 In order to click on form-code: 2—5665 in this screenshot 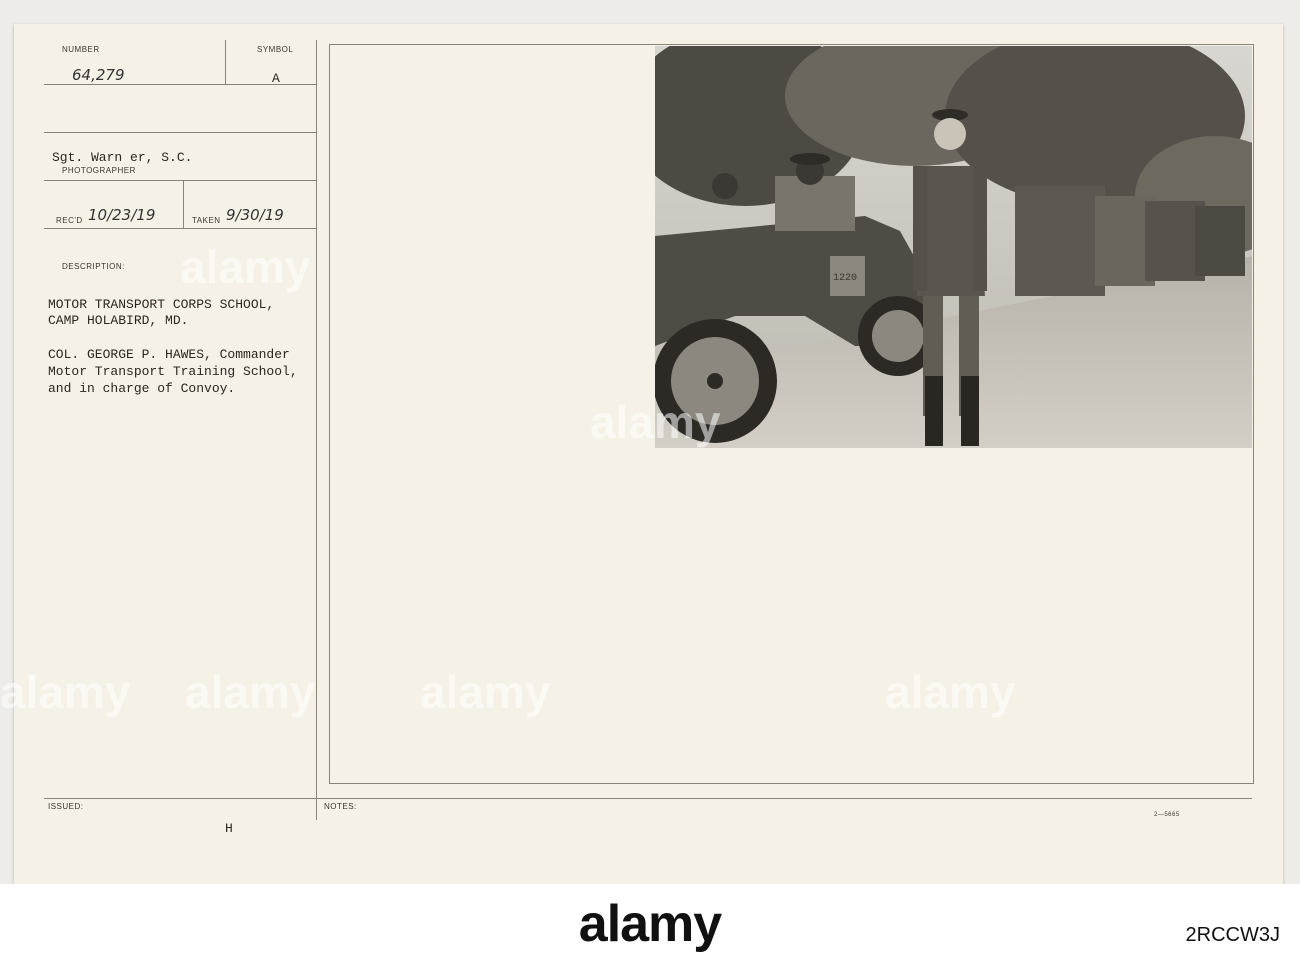, I will do `click(1167, 815)`.